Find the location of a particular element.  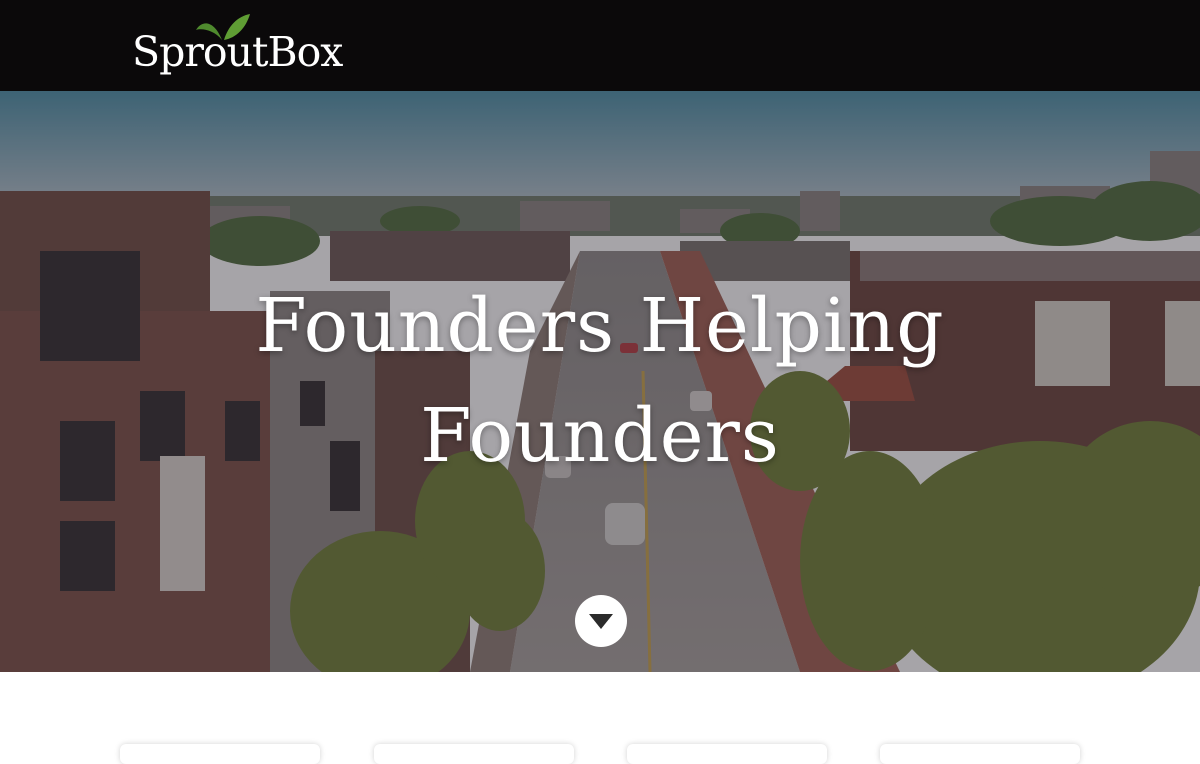

site-header: SproutBox is located at coordinates (600, 45).